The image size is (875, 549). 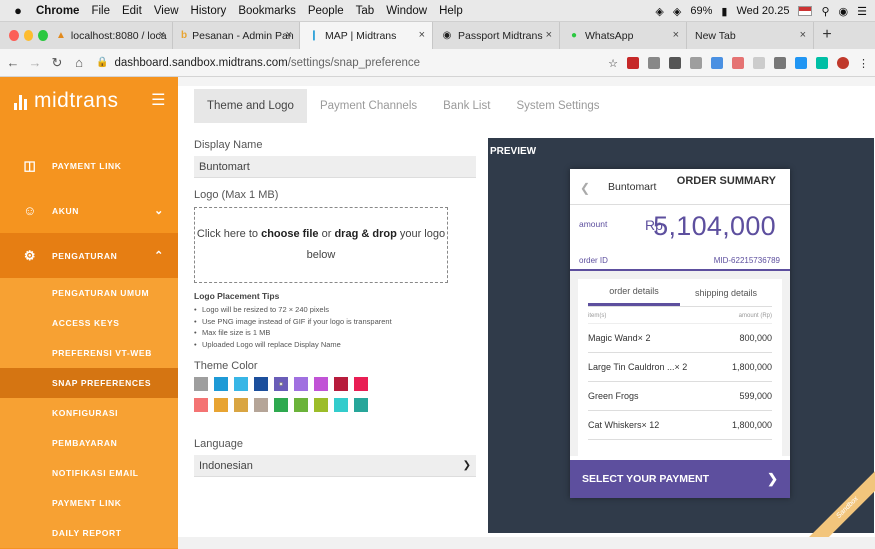 What do you see at coordinates (496, 35) in the screenshot?
I see `browser-tab: ◉ Passport Midtrans ×` at bounding box center [496, 35].